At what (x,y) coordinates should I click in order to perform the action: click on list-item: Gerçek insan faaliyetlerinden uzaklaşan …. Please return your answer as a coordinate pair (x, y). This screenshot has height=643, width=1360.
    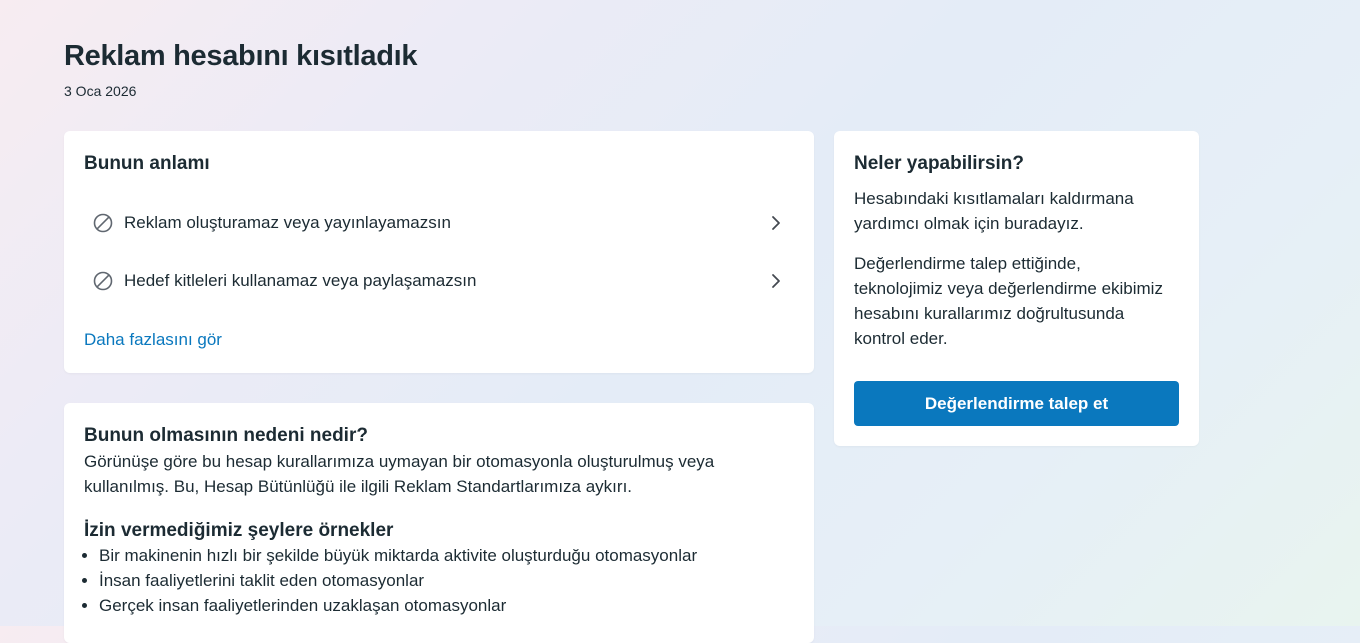
    Looking at the image, I should click on (398, 605).